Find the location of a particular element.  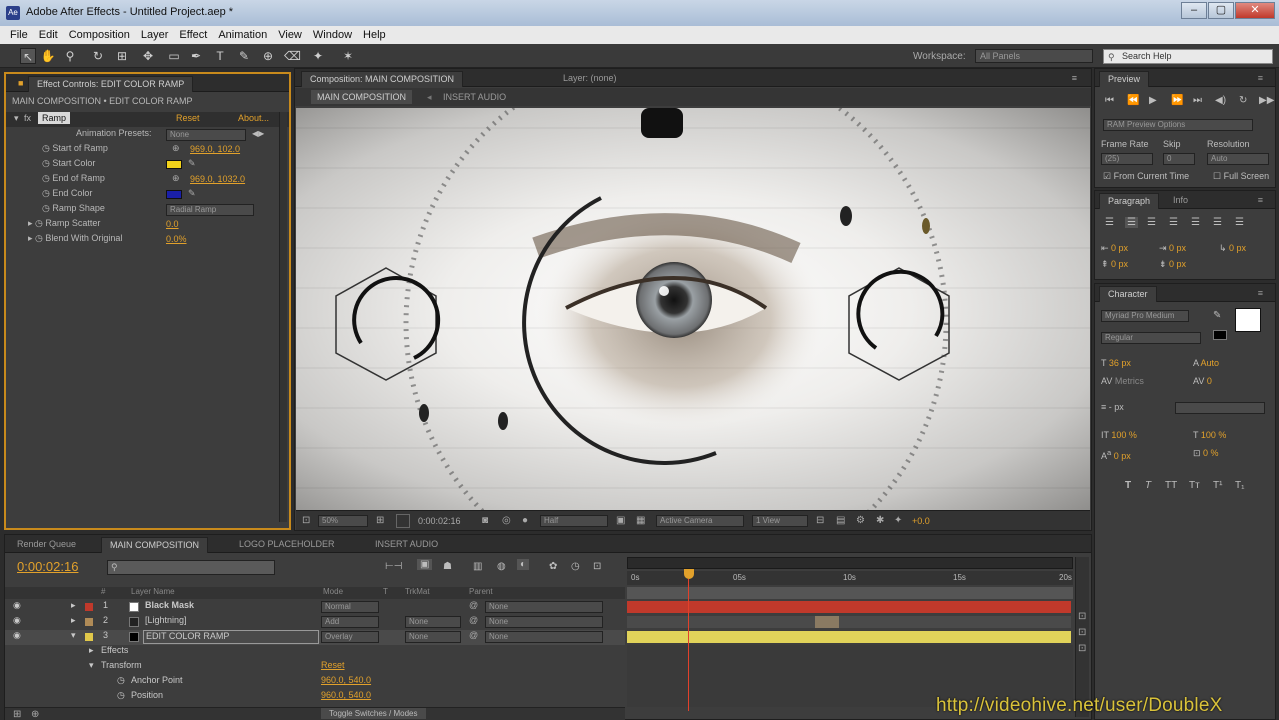

fast-previews-icon: ▤ is located at coordinates (840, 520).